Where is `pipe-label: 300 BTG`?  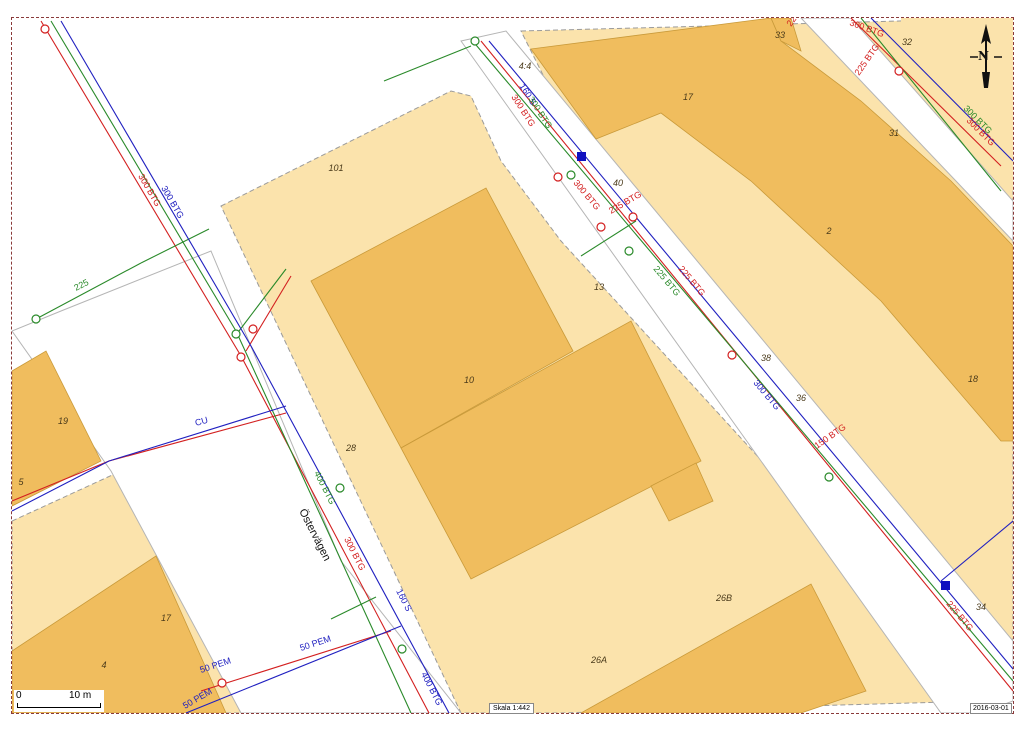 pipe-label: 300 BTG is located at coordinates (354, 553).